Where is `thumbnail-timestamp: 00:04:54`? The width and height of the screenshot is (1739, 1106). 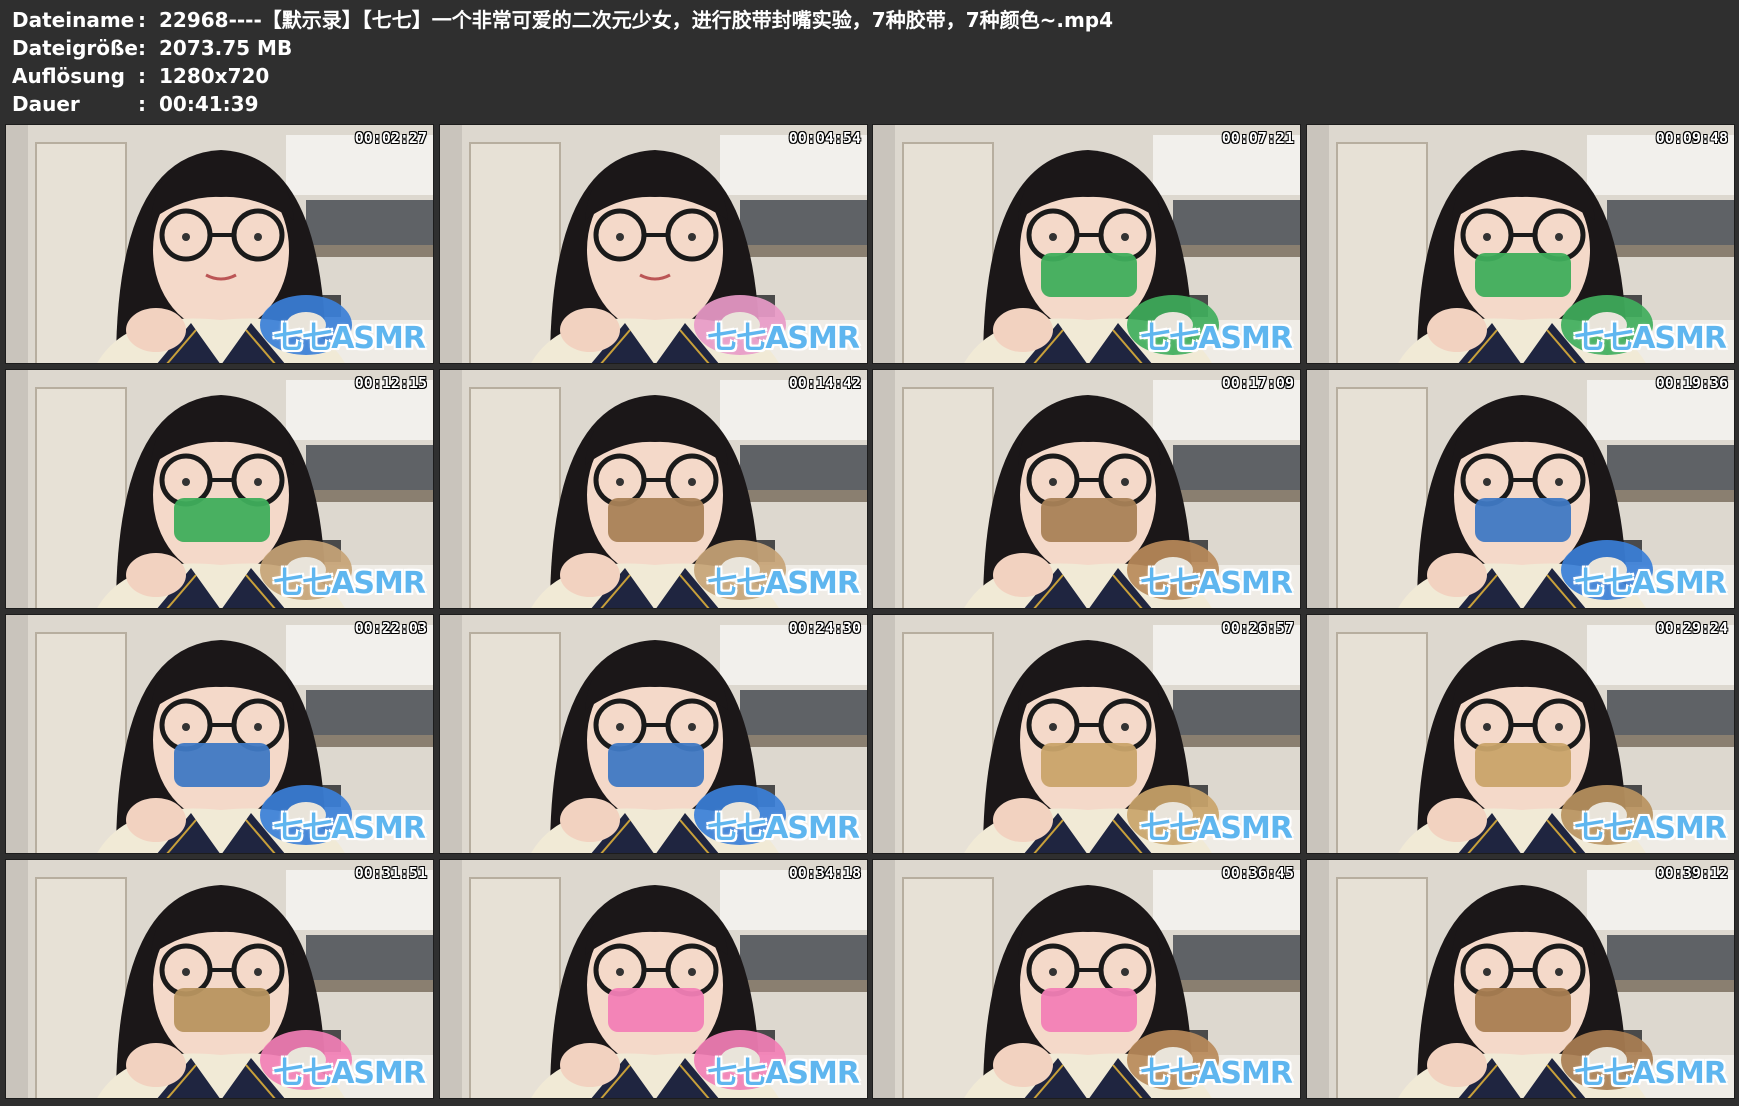
thumbnail-timestamp: 00:04:54 is located at coordinates (824, 138).